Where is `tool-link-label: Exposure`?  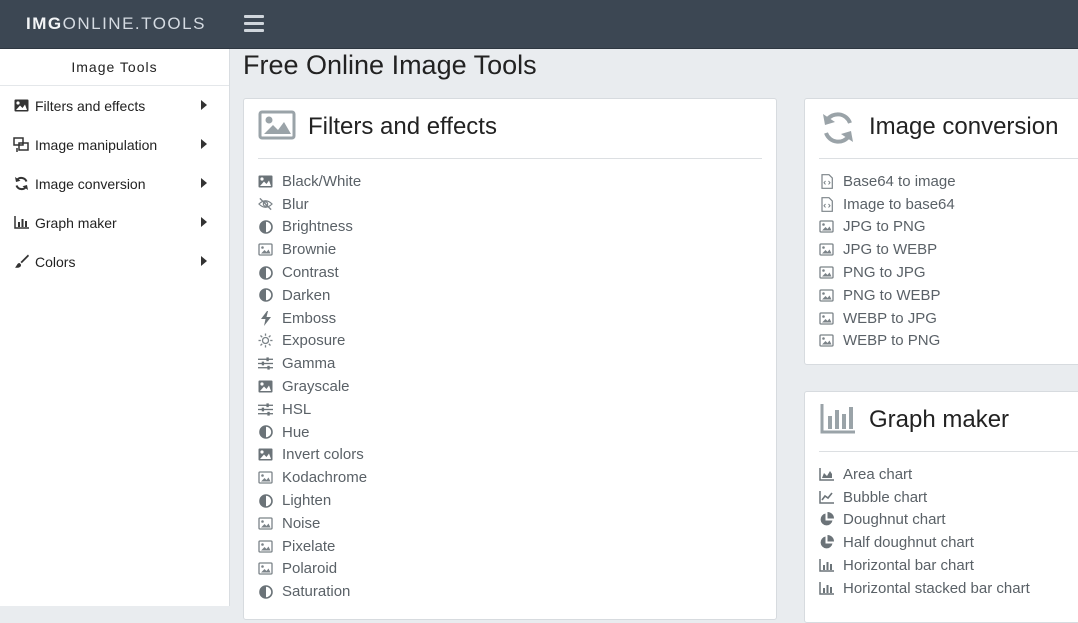 tool-link-label: Exposure is located at coordinates (314, 341).